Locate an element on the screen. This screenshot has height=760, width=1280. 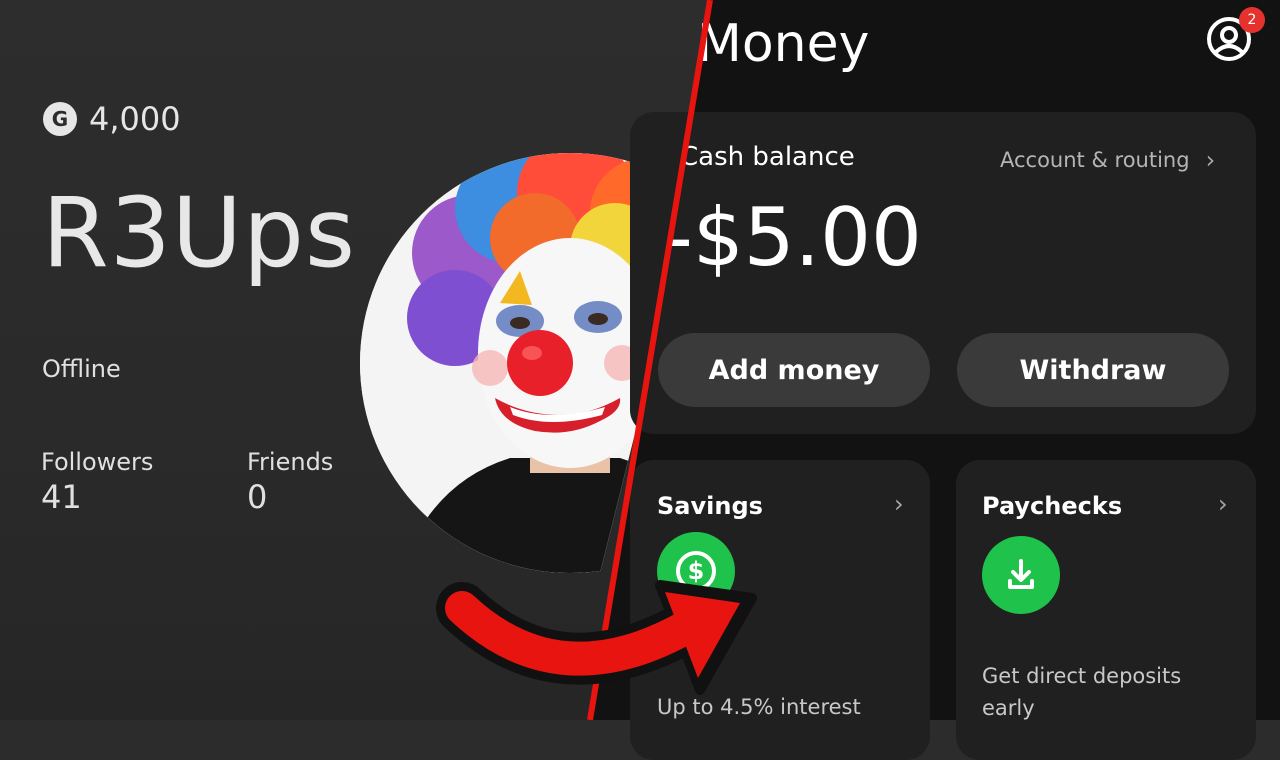
dollar-glyph: $ is located at coordinates (696, 571).